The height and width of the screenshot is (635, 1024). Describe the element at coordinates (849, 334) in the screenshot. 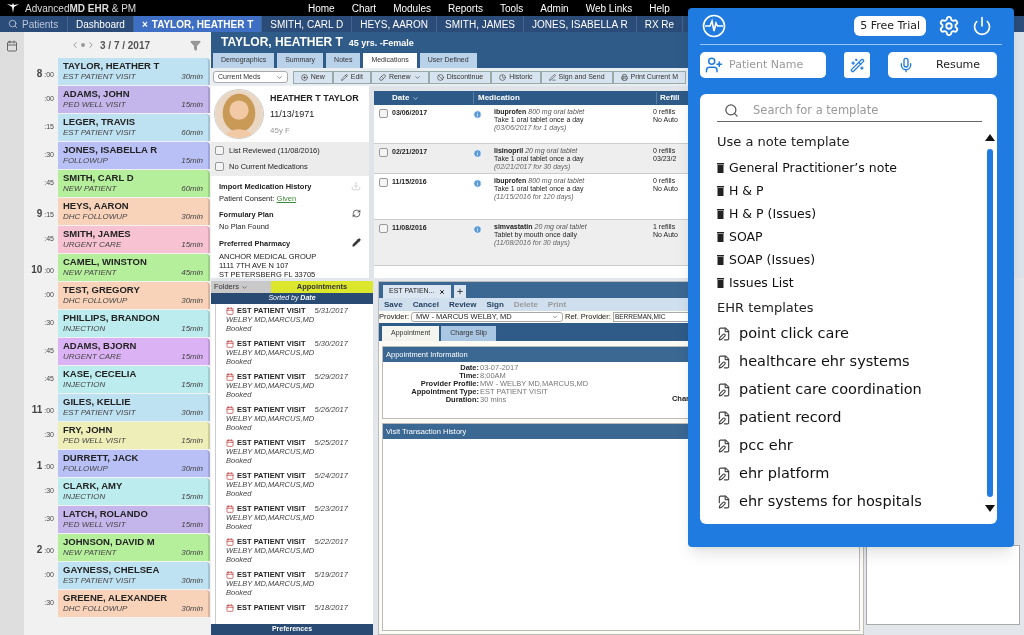

I see `template-item: point click care` at that location.